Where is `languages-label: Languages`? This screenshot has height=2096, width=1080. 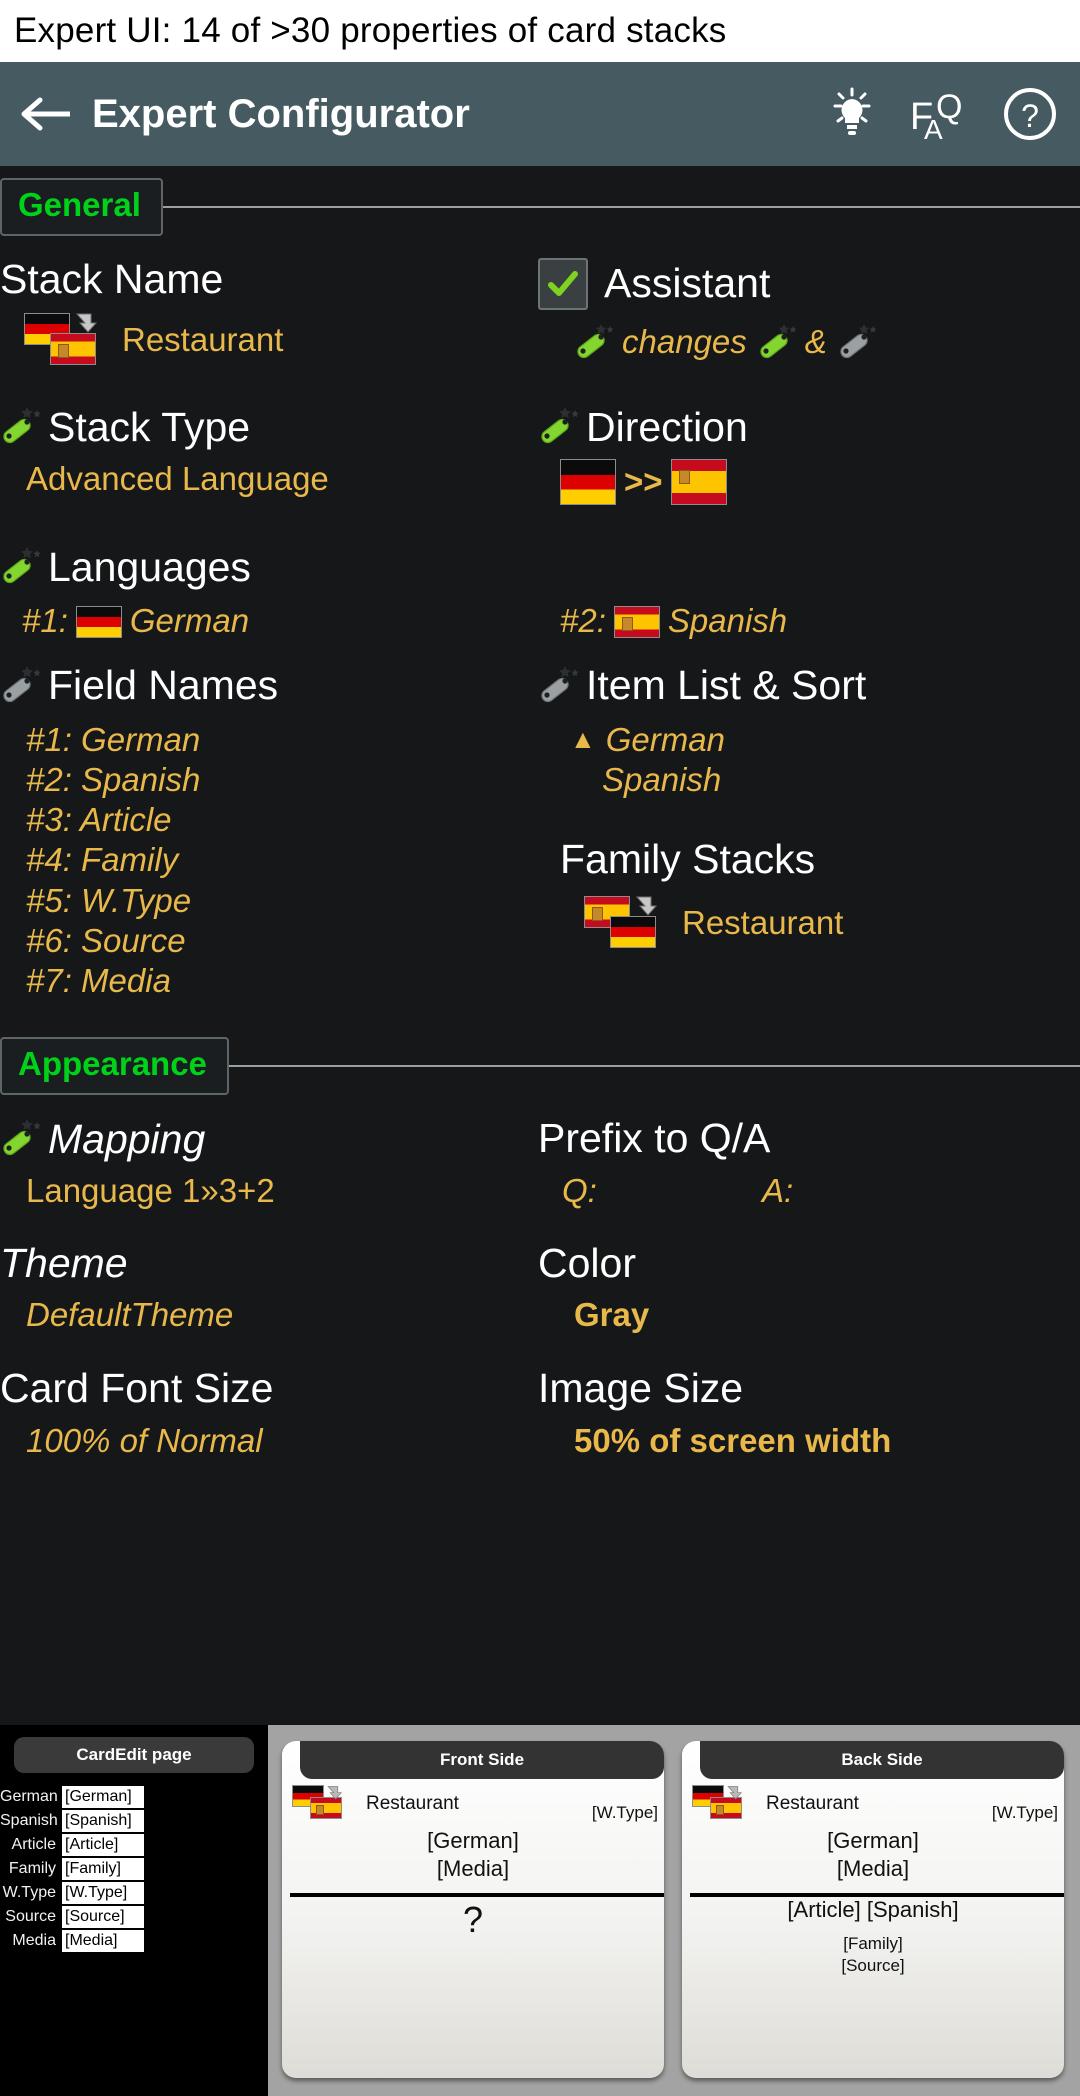 languages-label: Languages is located at coordinates (149, 566).